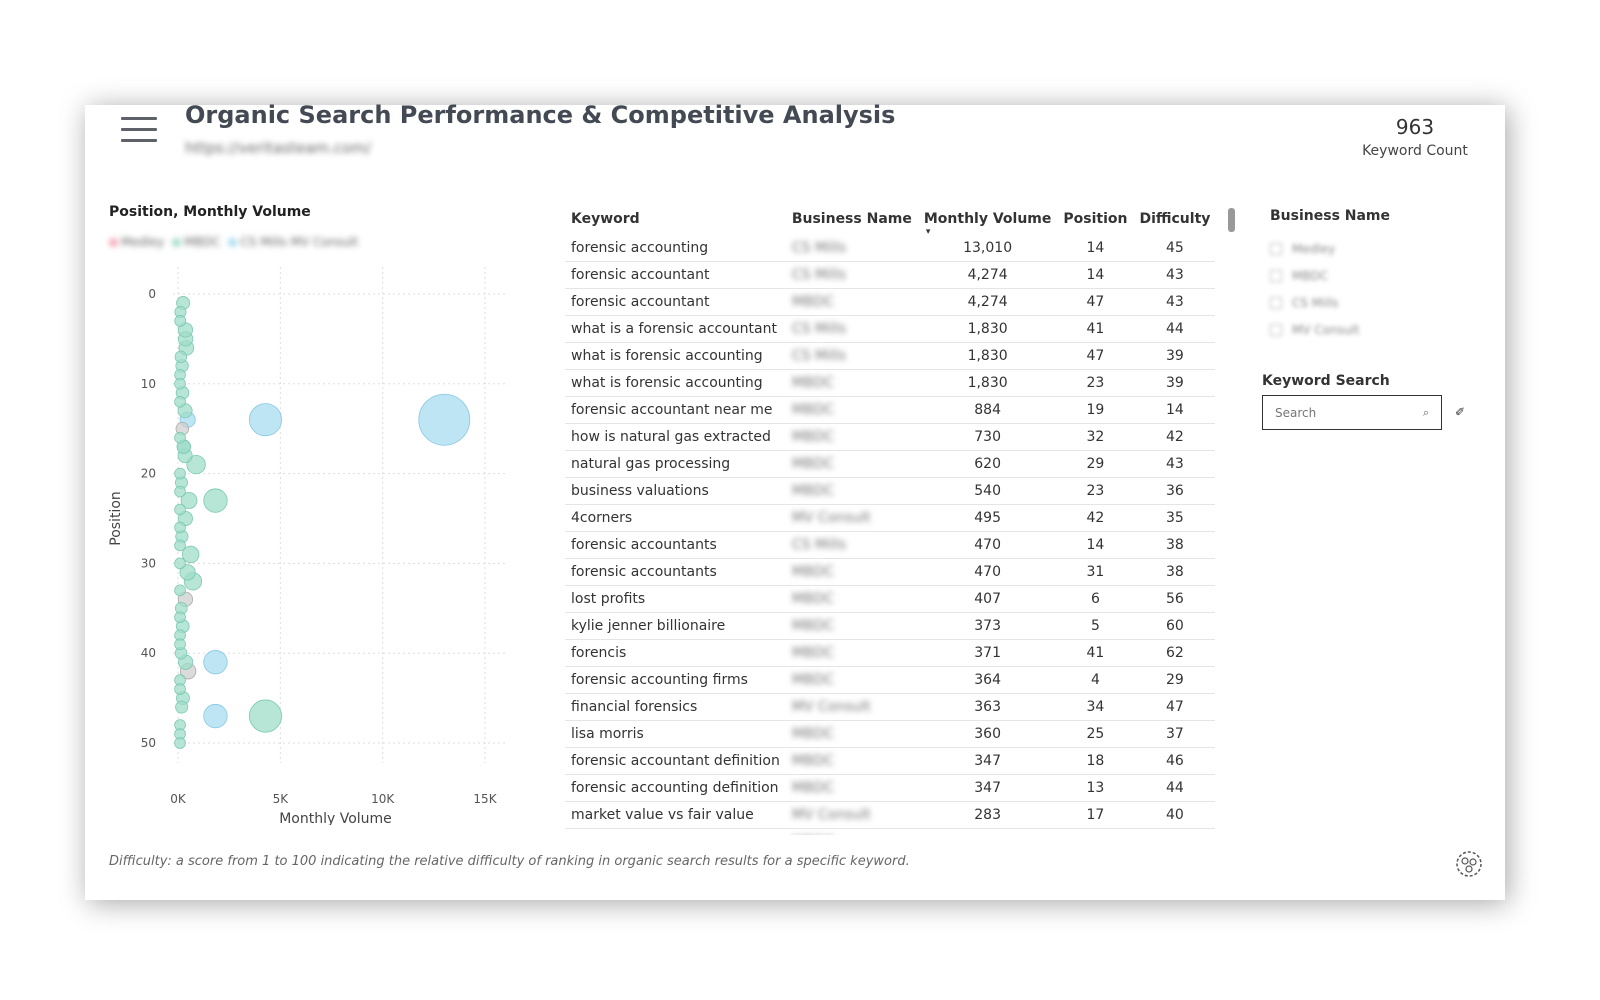 This screenshot has width=1600, height=1000. What do you see at coordinates (1345, 412) in the screenshot?
I see `keyword-search-input` at bounding box center [1345, 412].